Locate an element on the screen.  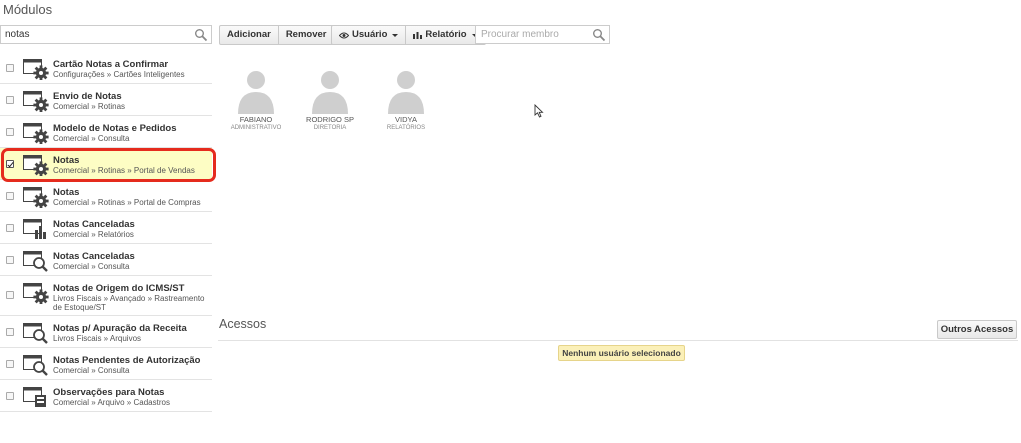
mouse-cursor-icon is located at coordinates (539, 111).